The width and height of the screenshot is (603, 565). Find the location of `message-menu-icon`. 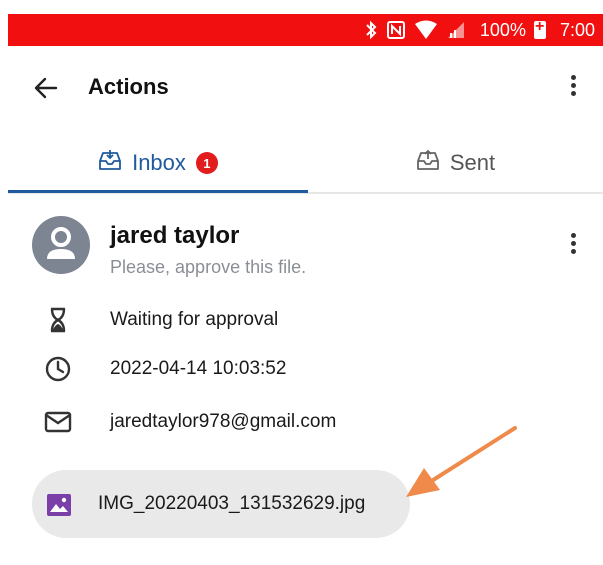

message-menu-icon is located at coordinates (573, 246).